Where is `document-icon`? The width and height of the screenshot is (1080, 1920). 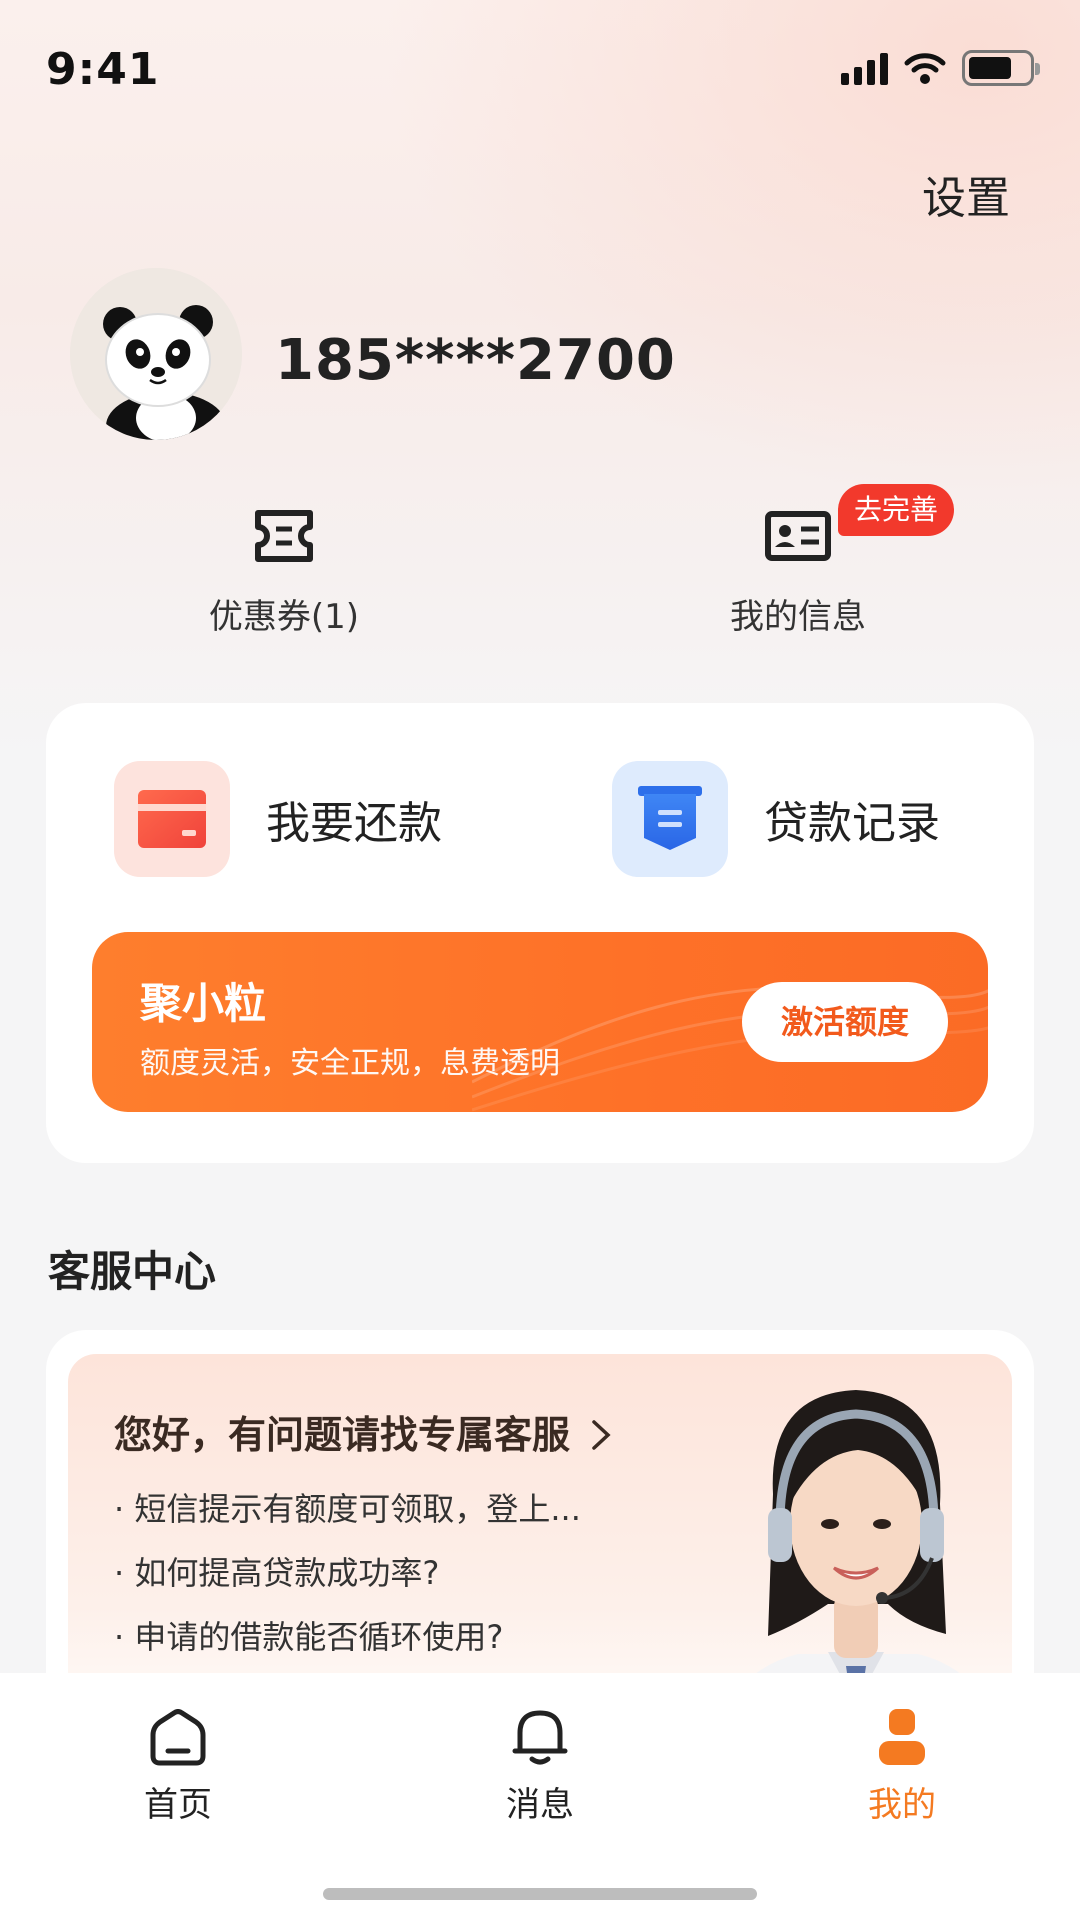
document-icon is located at coordinates (670, 818).